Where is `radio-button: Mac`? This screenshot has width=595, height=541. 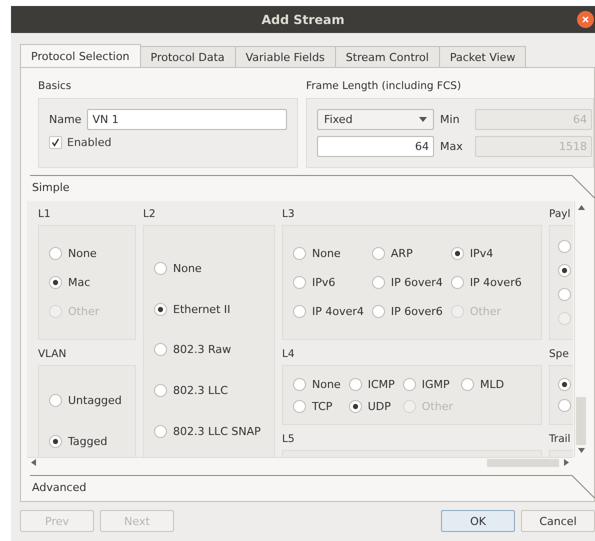 radio-button: Mac is located at coordinates (74, 282).